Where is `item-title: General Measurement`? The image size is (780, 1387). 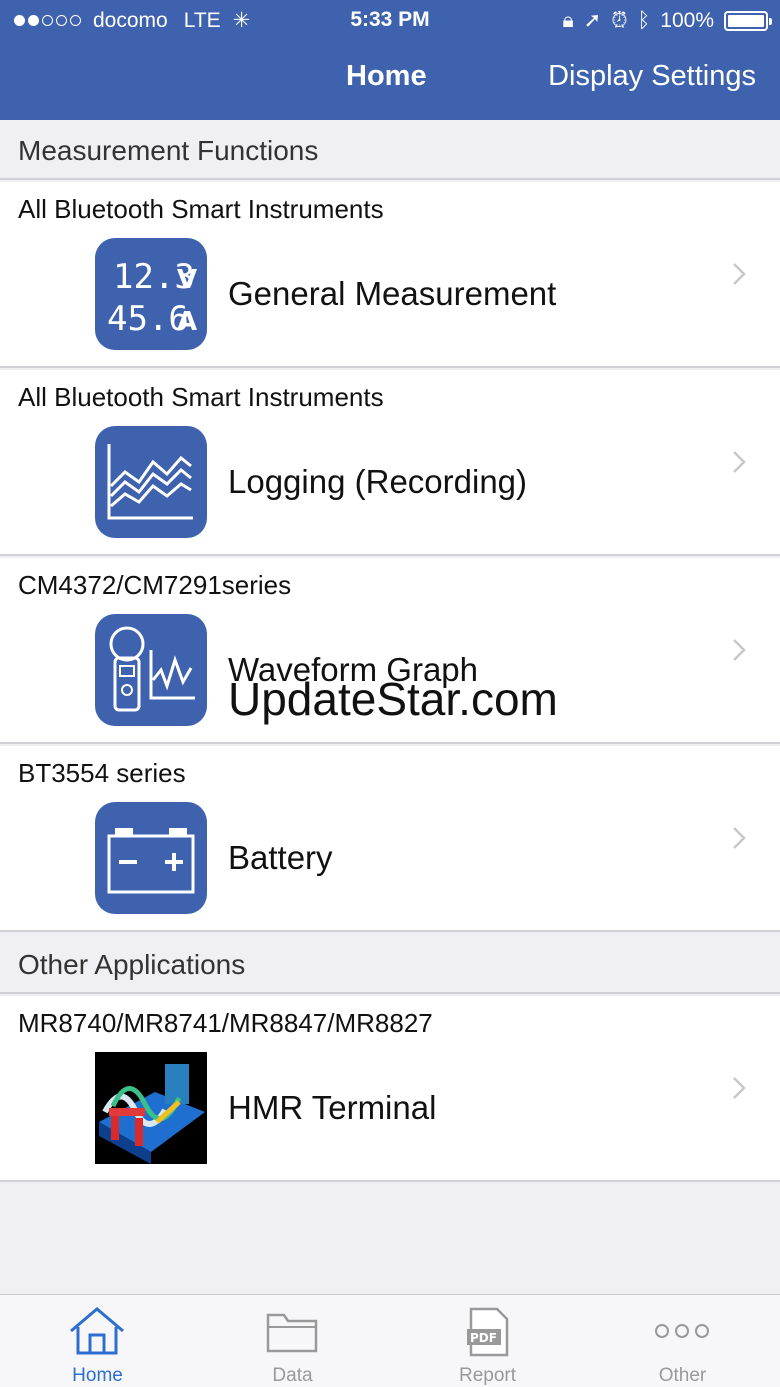 item-title: General Measurement is located at coordinates (392, 293).